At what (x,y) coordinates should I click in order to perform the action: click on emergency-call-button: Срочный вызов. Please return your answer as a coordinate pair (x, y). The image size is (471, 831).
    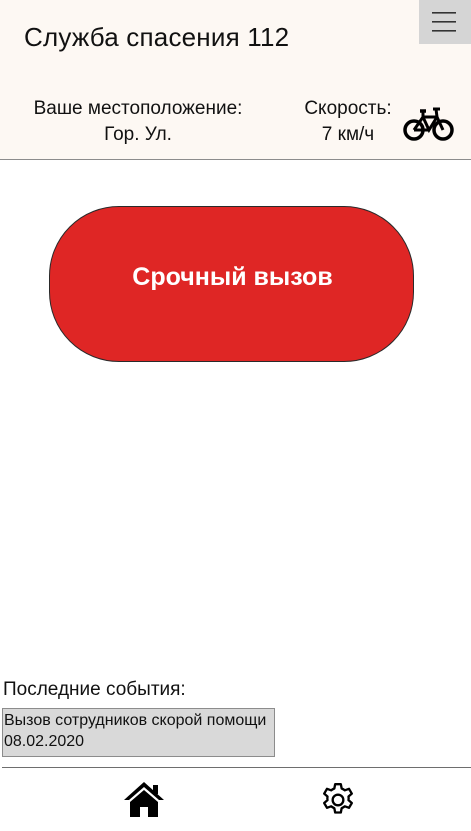
    Looking at the image, I should click on (231, 284).